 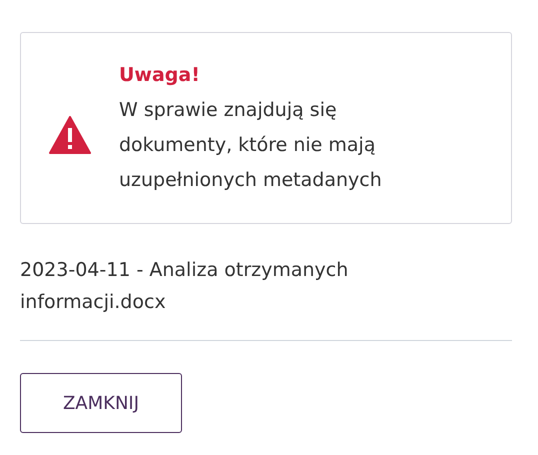 What do you see at coordinates (70, 135) in the screenshot?
I see `warning-icon` at bounding box center [70, 135].